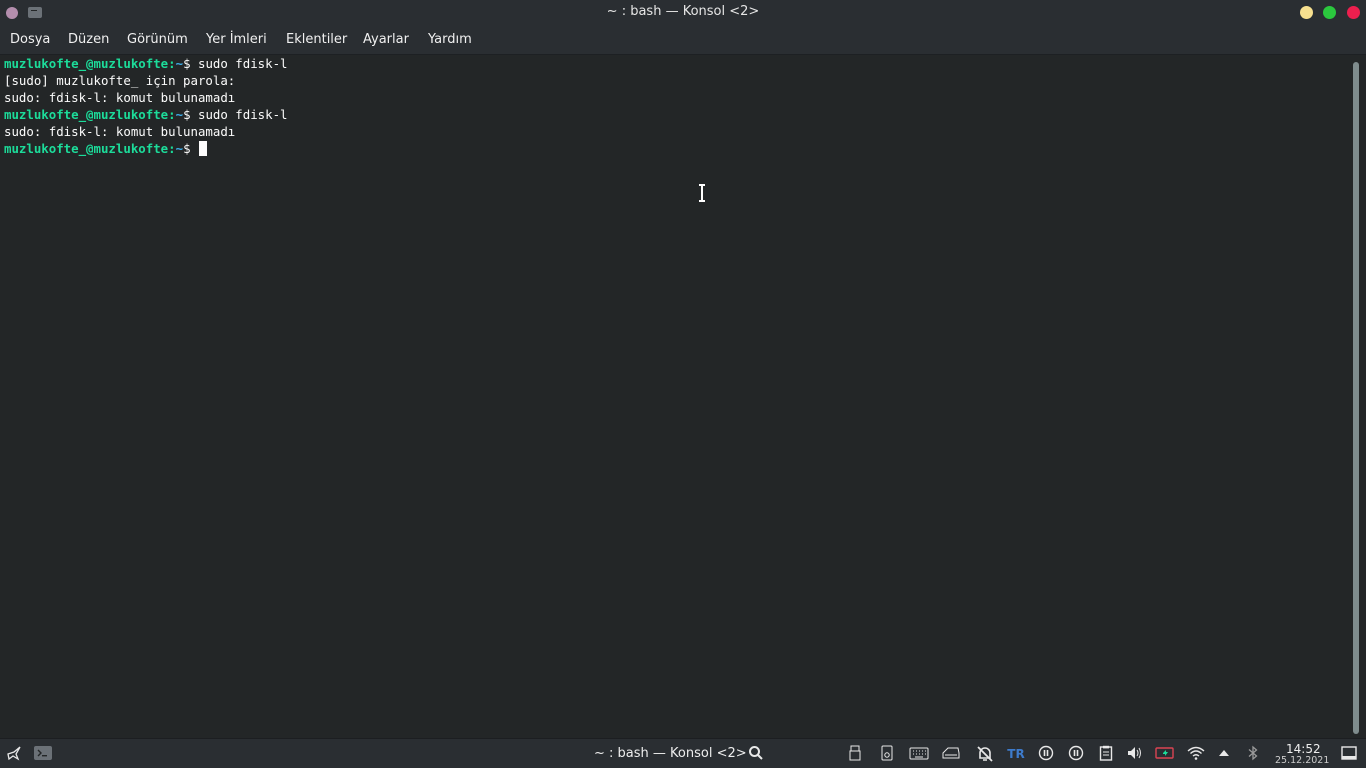 Image resolution: width=1366 pixels, height=768 pixels. What do you see at coordinates (855, 754) in the screenshot?
I see `usb-device-icon` at bounding box center [855, 754].